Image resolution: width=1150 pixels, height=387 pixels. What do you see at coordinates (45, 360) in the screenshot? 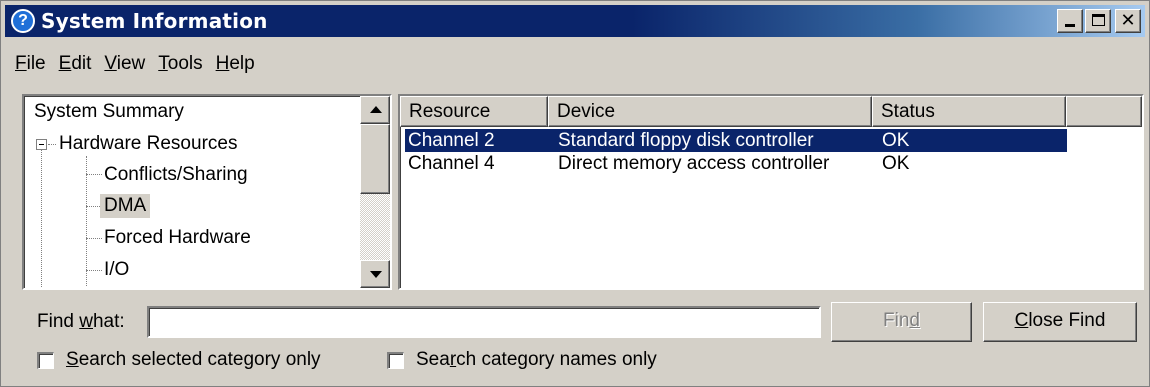
I see `search-selected-category-checkbox` at bounding box center [45, 360].